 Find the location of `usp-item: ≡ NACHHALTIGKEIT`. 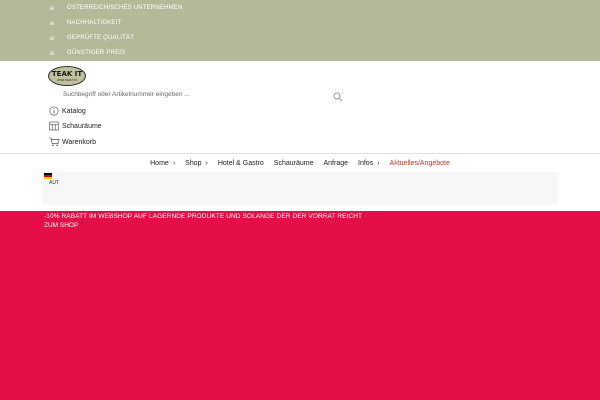

usp-item: ≡ NACHHALTIGKEIT is located at coordinates (85, 23).